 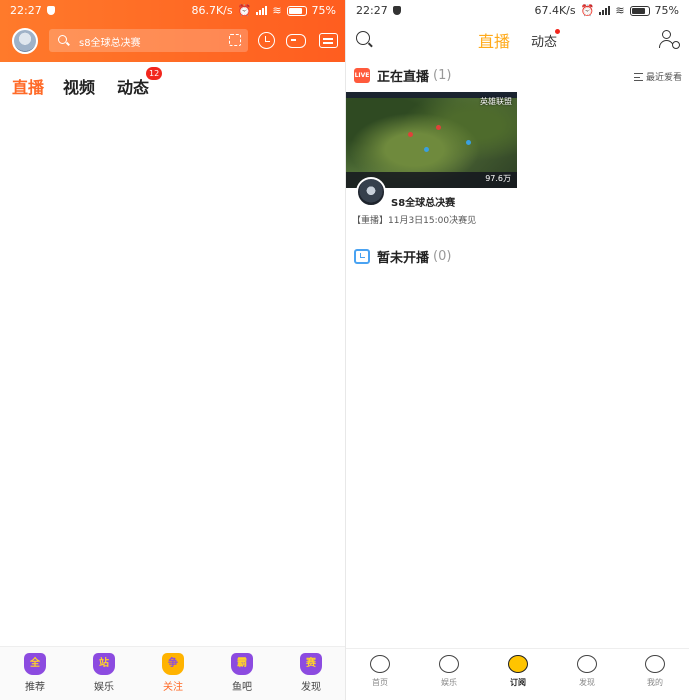 What do you see at coordinates (517, 40) in the screenshot?
I see `top-bar: 直播 动态` at bounding box center [517, 40].